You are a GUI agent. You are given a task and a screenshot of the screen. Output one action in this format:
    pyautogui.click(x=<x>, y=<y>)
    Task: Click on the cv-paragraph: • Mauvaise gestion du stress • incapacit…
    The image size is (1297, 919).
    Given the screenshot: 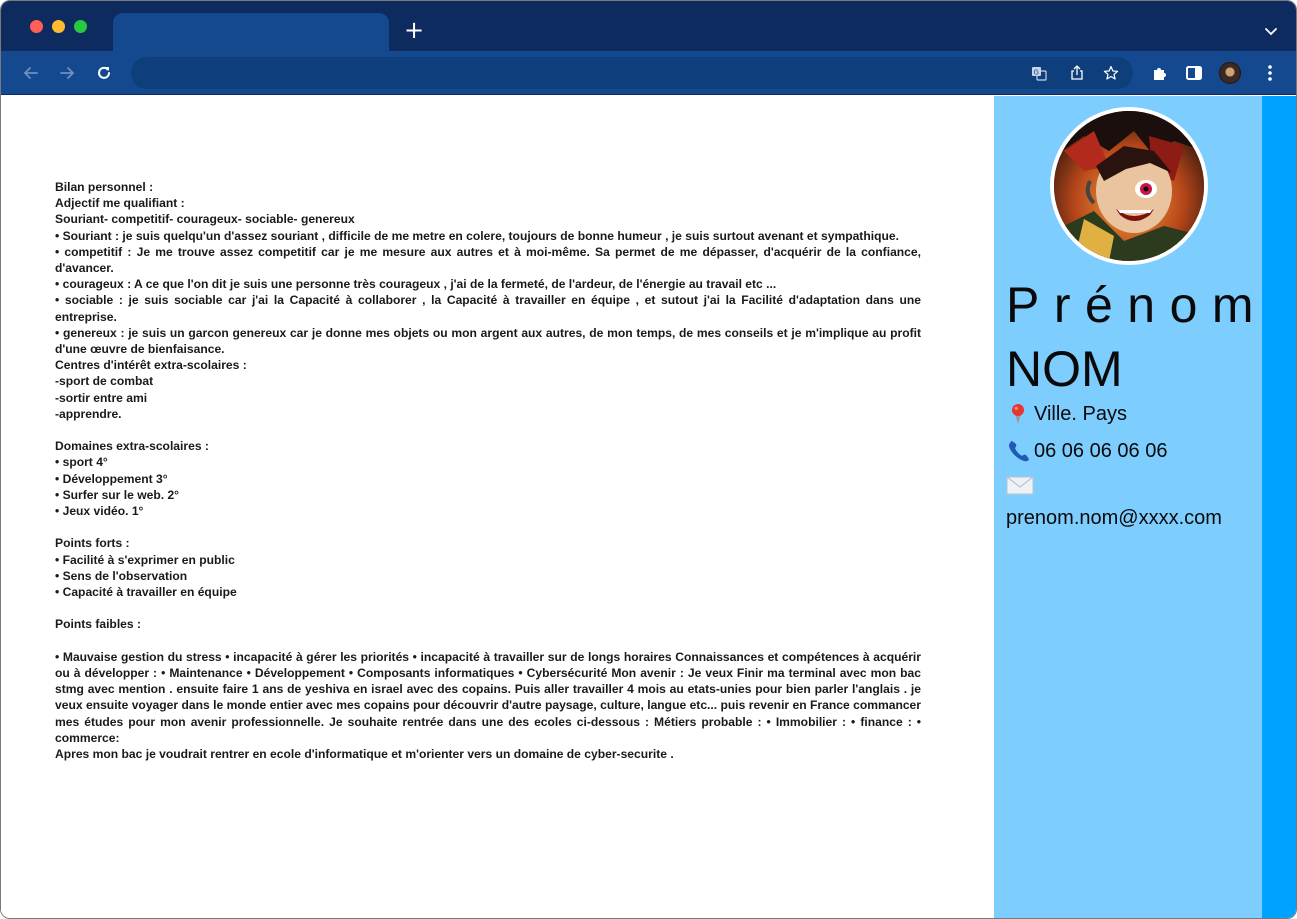 What is the action you would take?
    pyautogui.click(x=488, y=697)
    